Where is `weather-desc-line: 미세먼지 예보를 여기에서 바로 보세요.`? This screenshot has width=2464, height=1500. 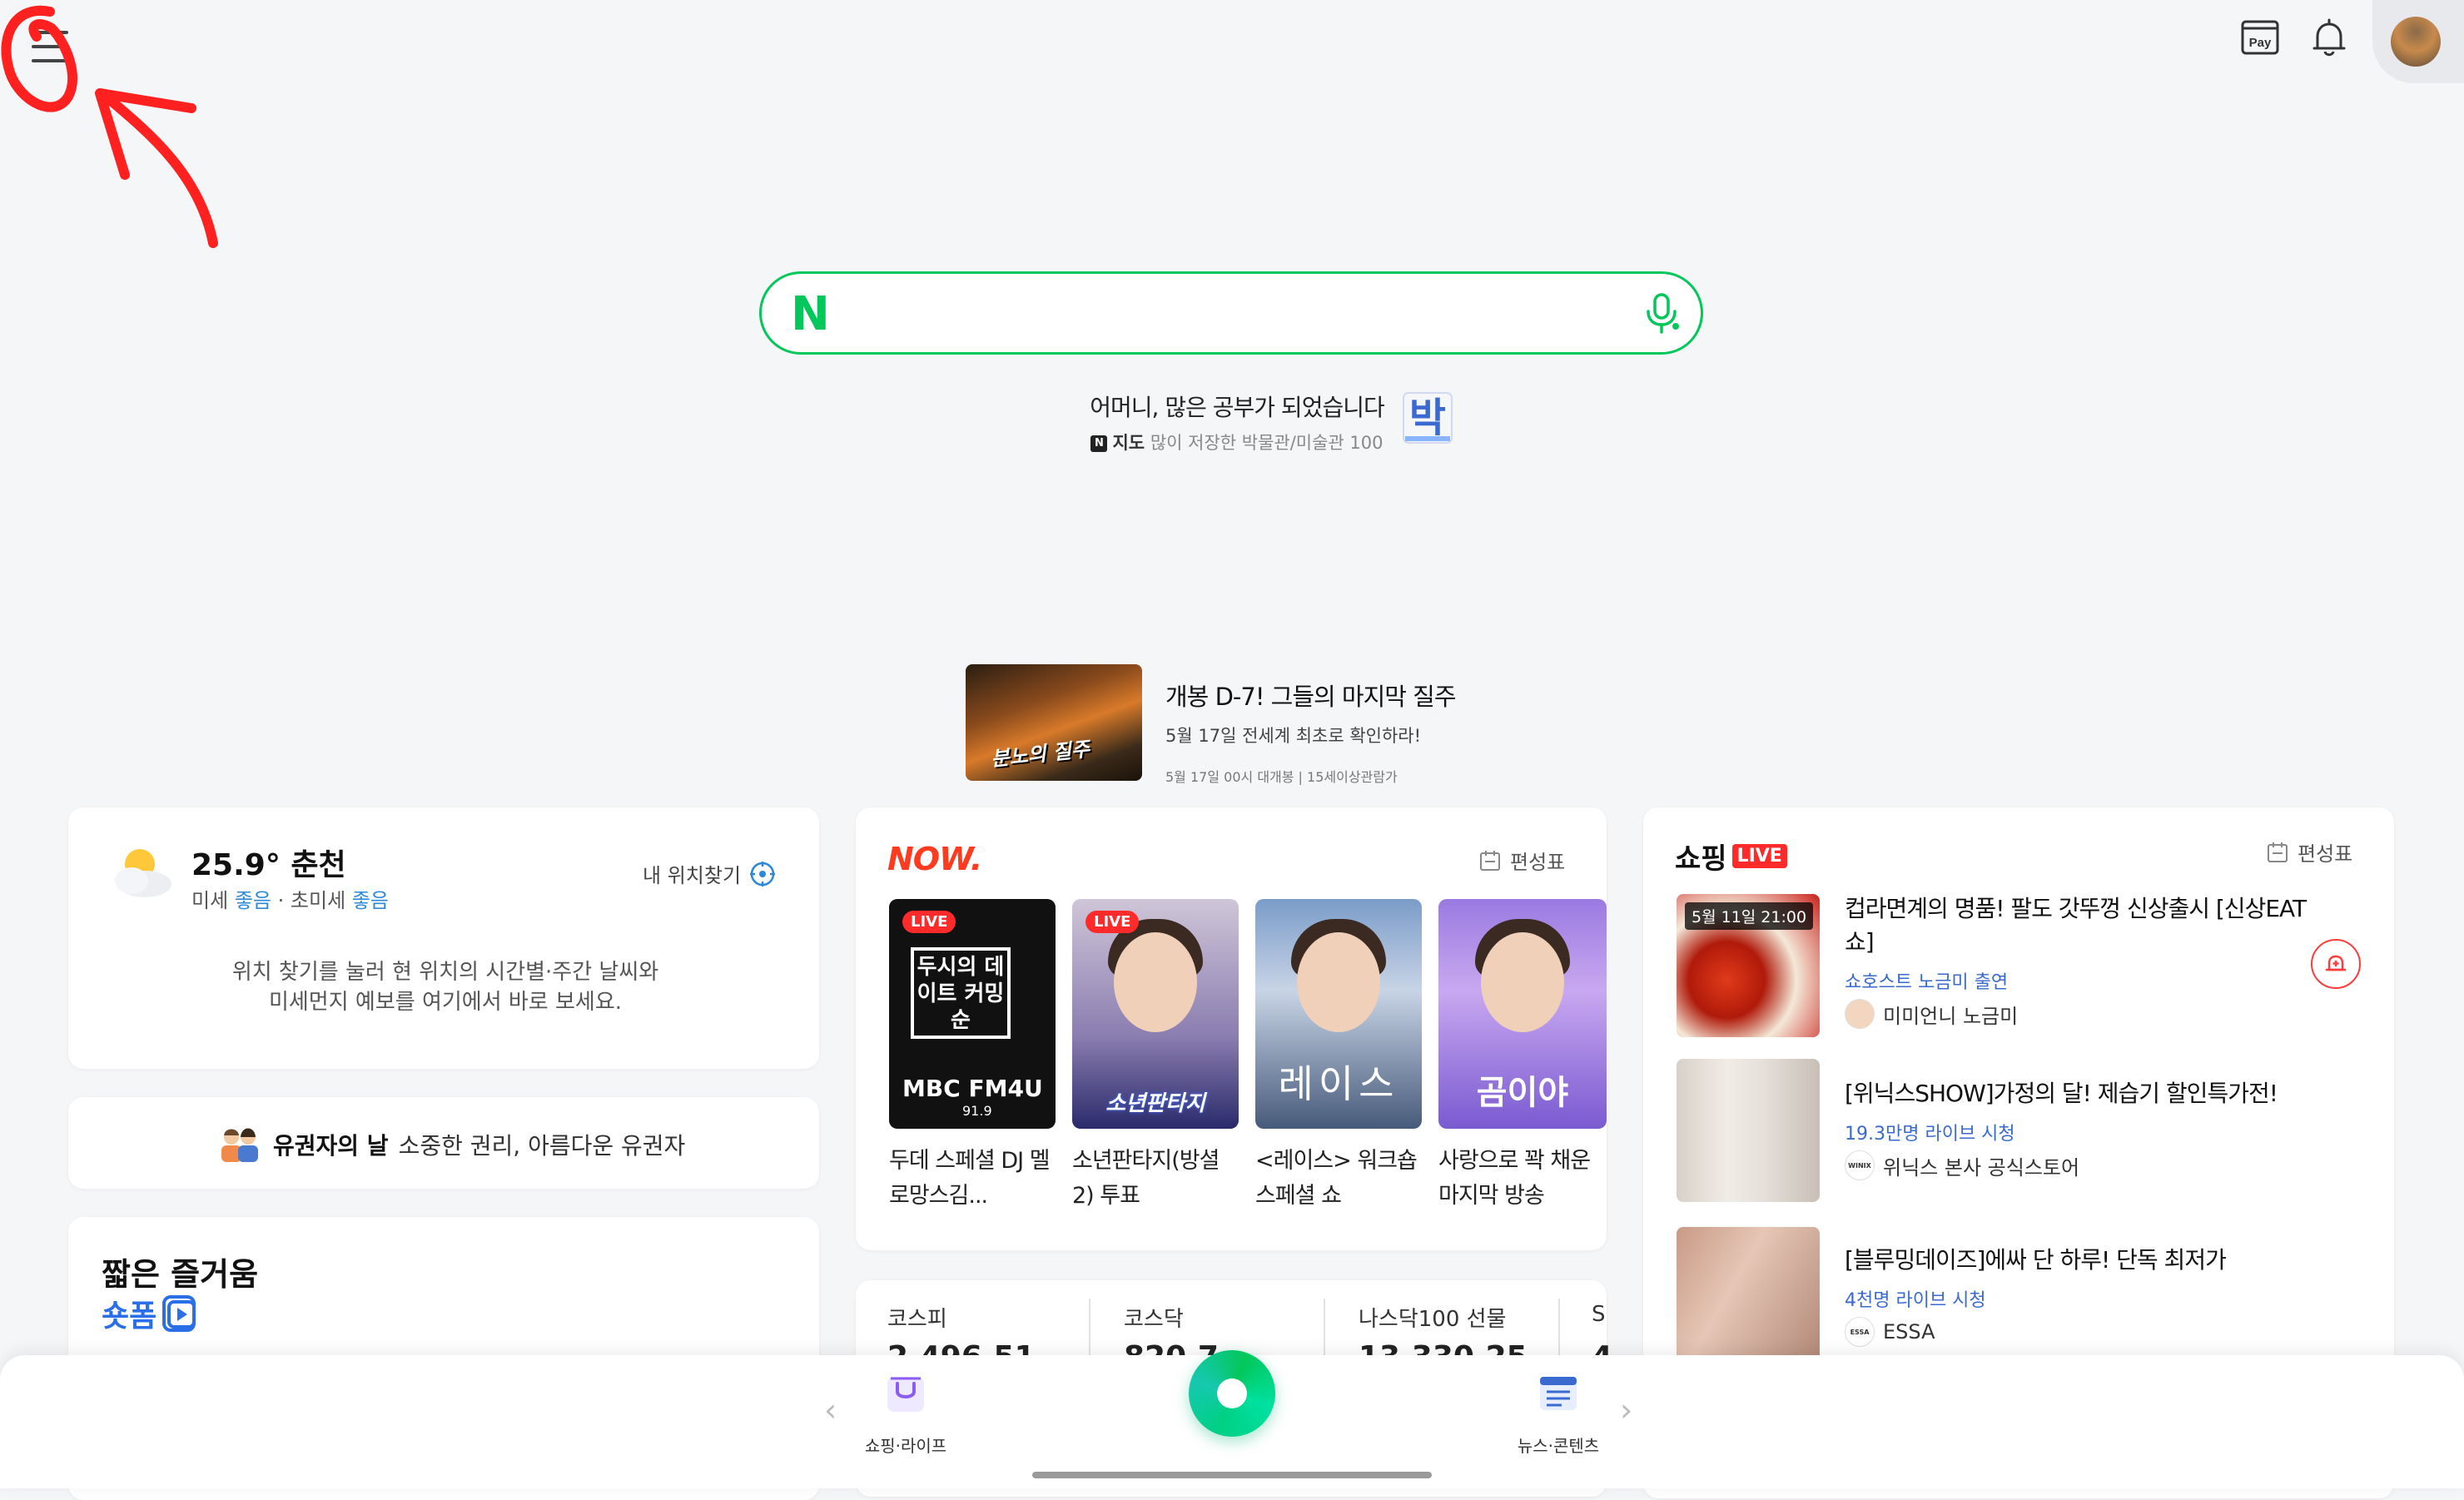 weather-desc-line: 미세먼지 예보를 여기에서 바로 보세요. is located at coordinates (446, 1002).